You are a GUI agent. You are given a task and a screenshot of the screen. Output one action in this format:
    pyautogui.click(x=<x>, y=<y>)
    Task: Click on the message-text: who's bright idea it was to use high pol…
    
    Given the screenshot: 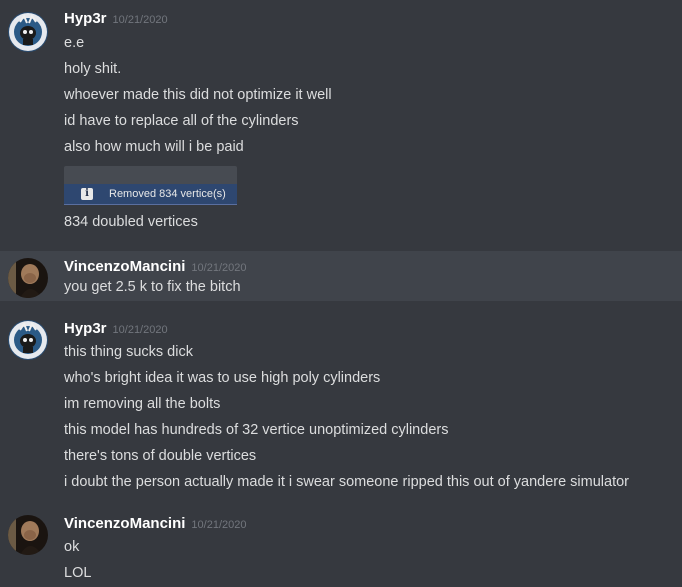 What is the action you would take?
    pyautogui.click(x=222, y=378)
    